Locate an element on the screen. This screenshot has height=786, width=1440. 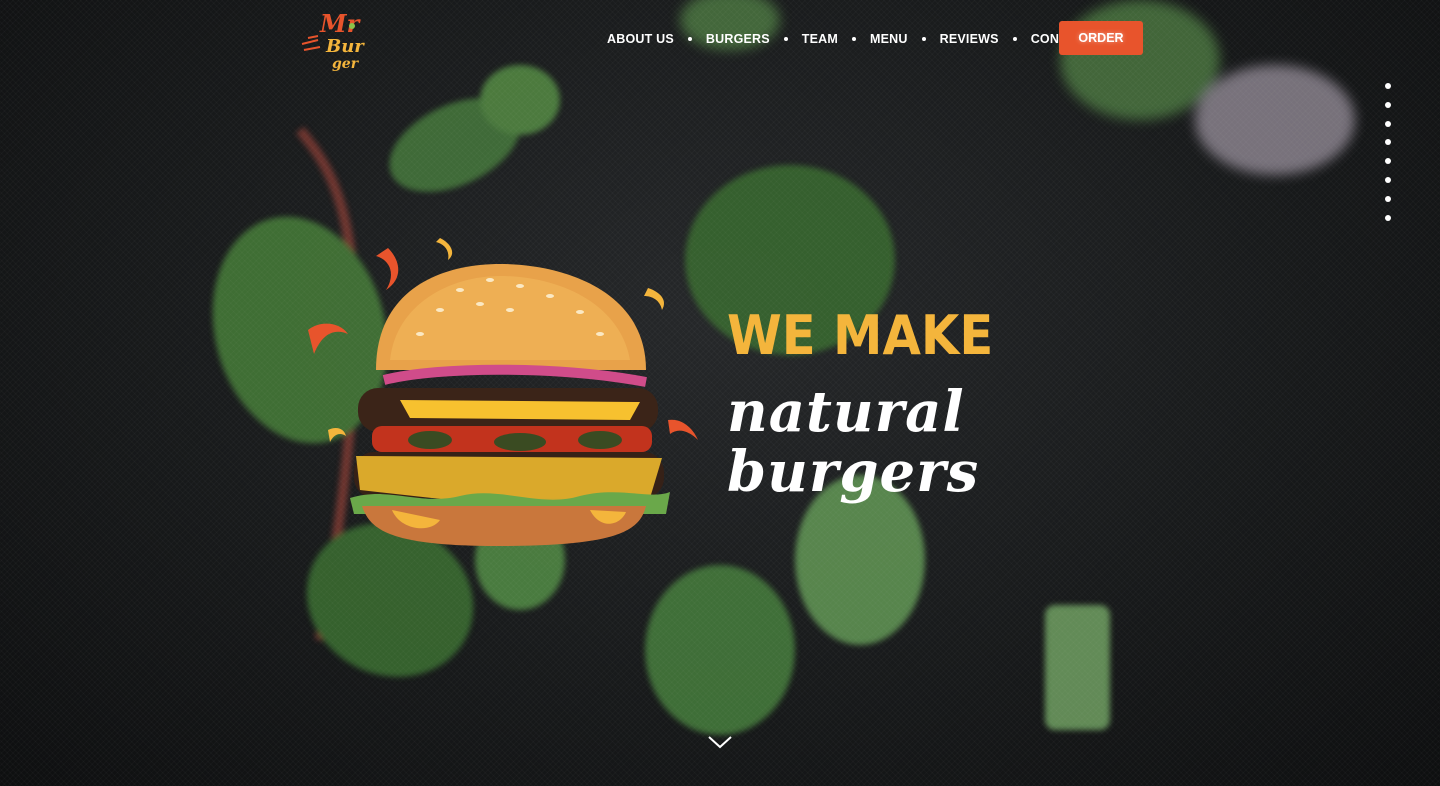
nav-burgers: BURGERS is located at coordinates (738, 39).